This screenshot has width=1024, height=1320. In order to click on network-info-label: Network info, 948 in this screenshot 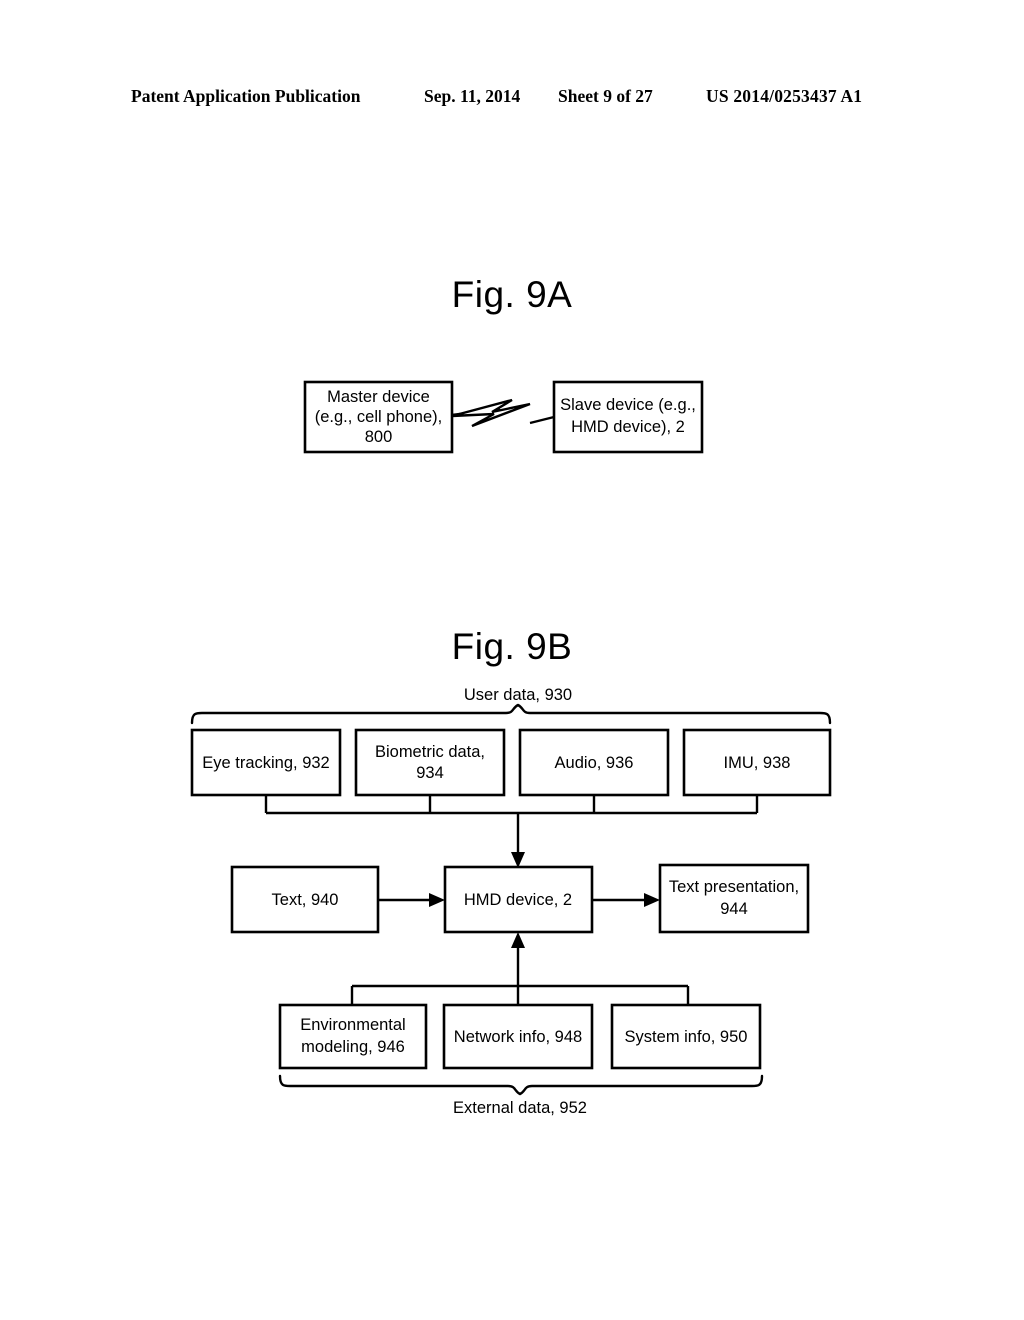, I will do `click(518, 1037)`.